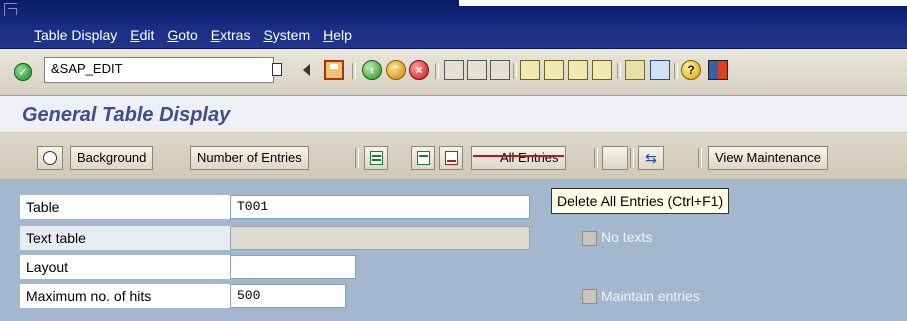 The height and width of the screenshot is (321, 907). I want to click on no-texts-label: No texts, so click(627, 237).